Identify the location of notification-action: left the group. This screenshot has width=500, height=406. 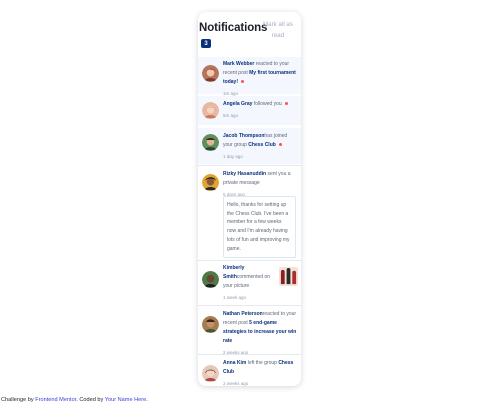
(262, 363).